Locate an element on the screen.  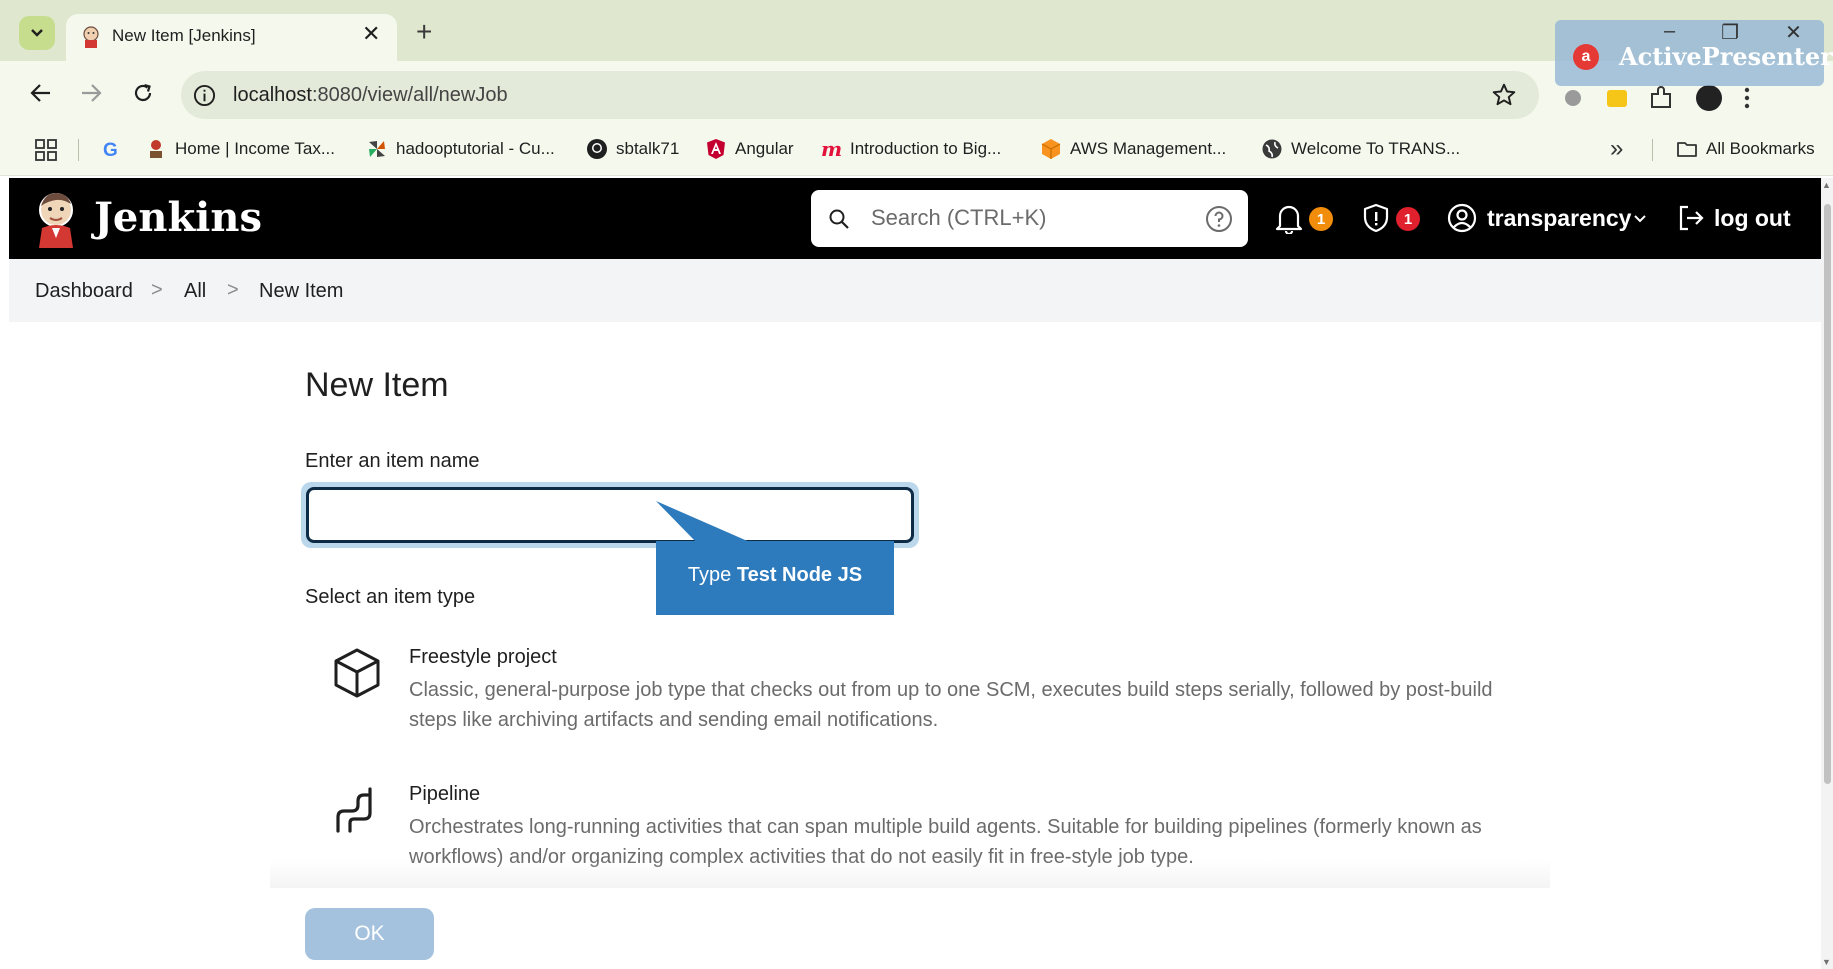
item-type-name: Pipeline is located at coordinates (445, 794).